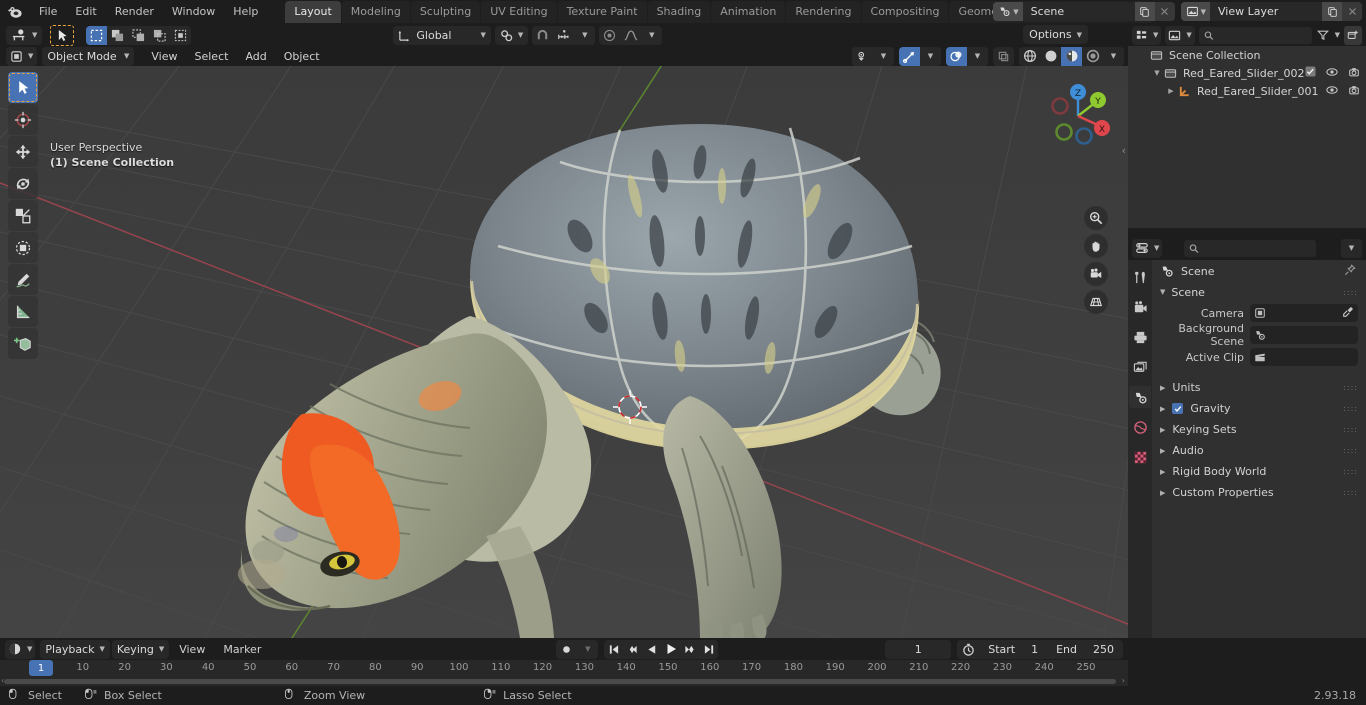 This screenshot has width=1366, height=705. What do you see at coordinates (1351, 248) in the screenshot?
I see `properties-options-chevron-icon: ▼` at bounding box center [1351, 248].